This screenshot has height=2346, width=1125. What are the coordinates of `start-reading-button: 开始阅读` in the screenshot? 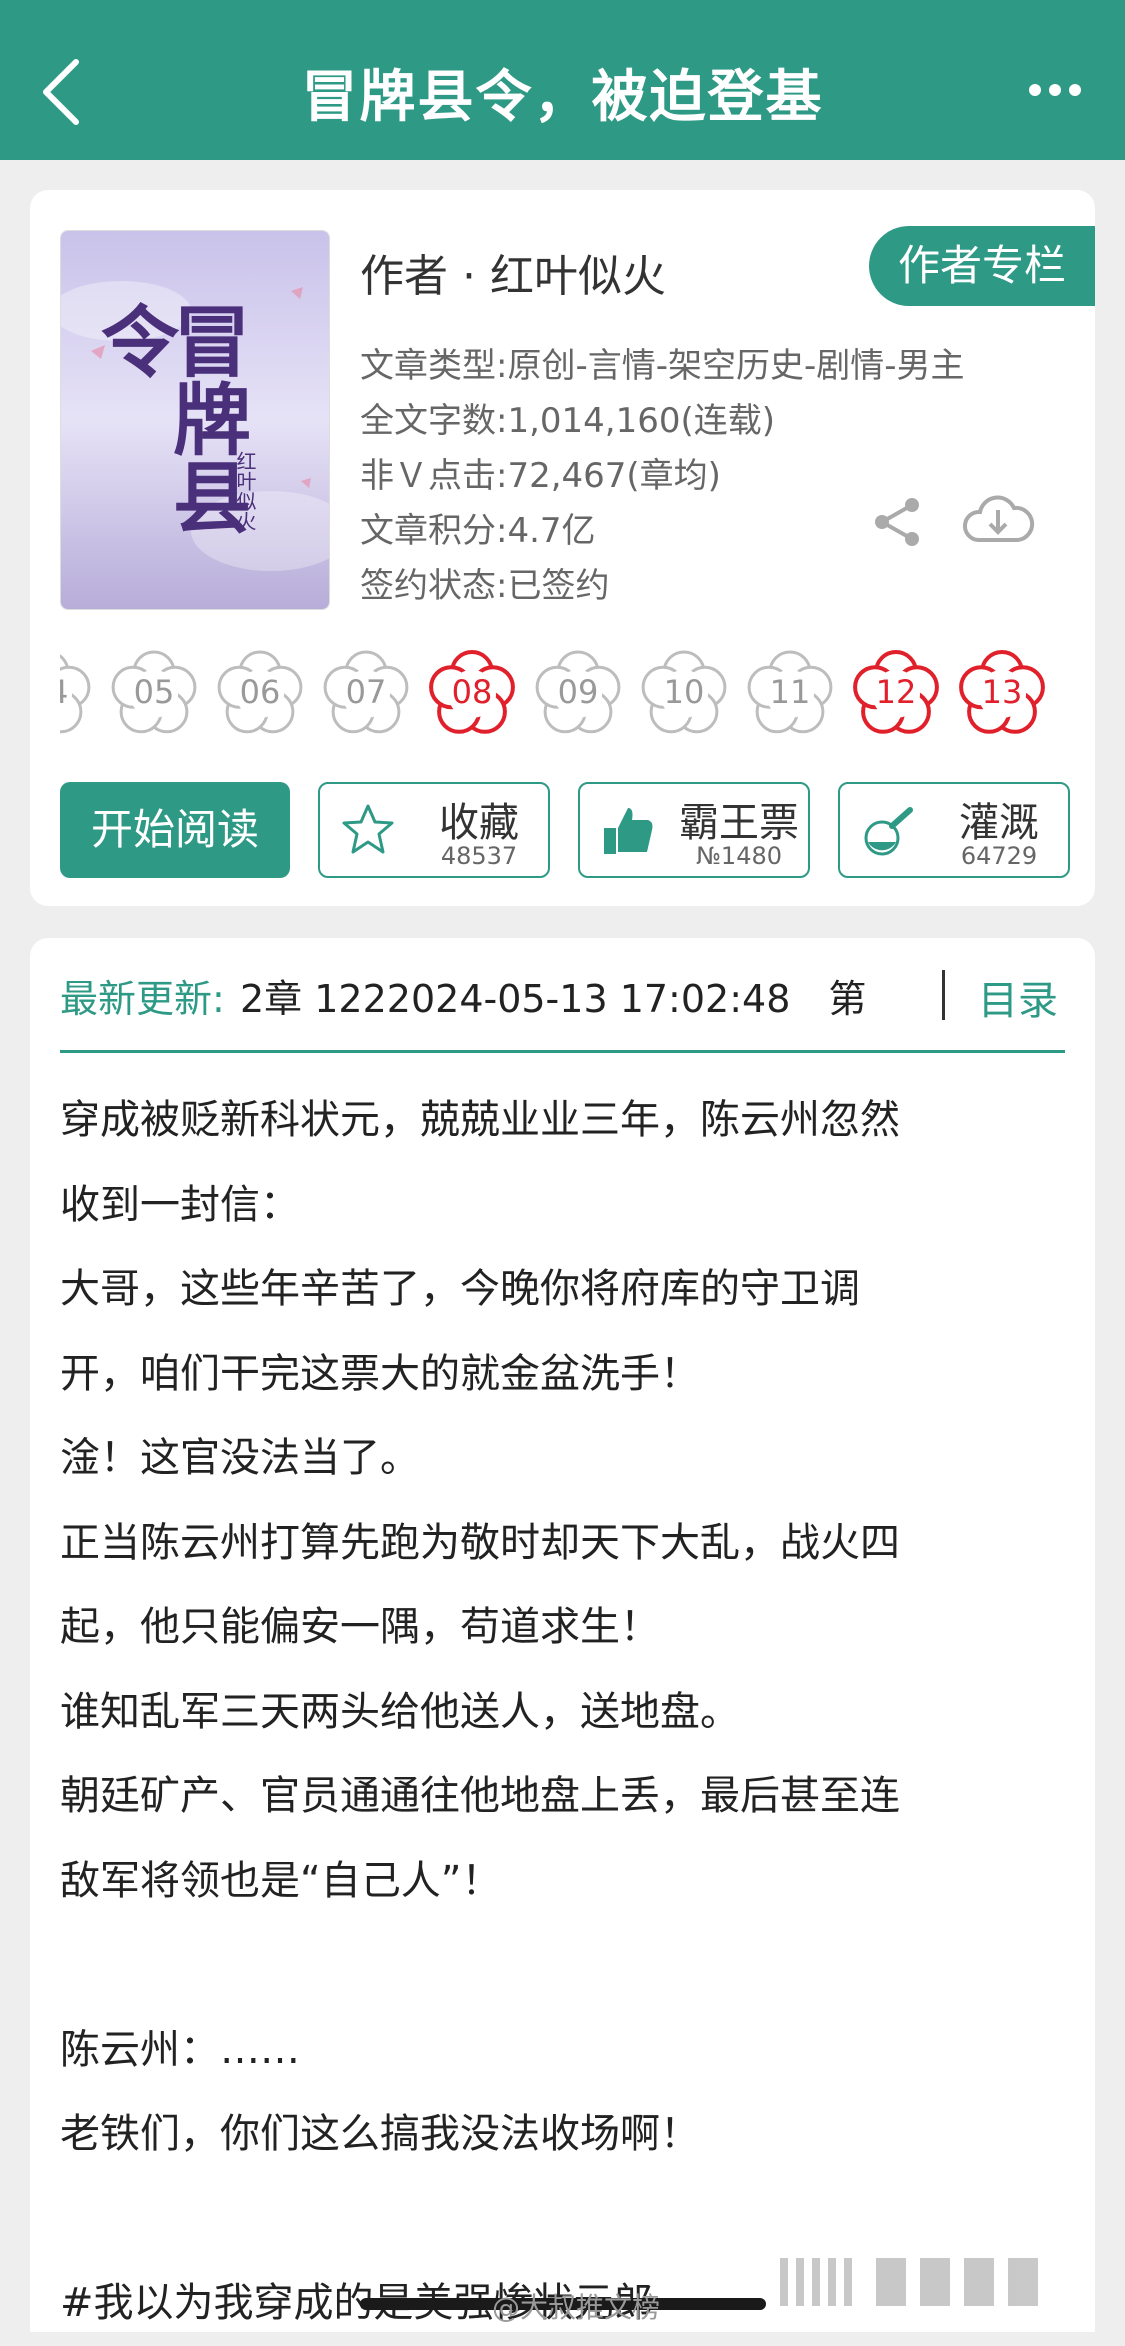 It's located at (175, 830).